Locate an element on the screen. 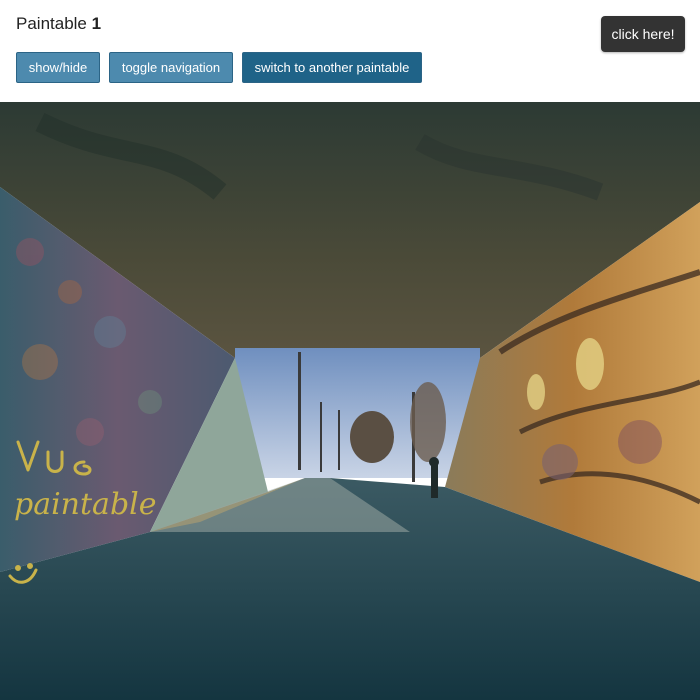 The width and height of the screenshot is (700, 700). title-prefix: Paintable is located at coordinates (51, 23).